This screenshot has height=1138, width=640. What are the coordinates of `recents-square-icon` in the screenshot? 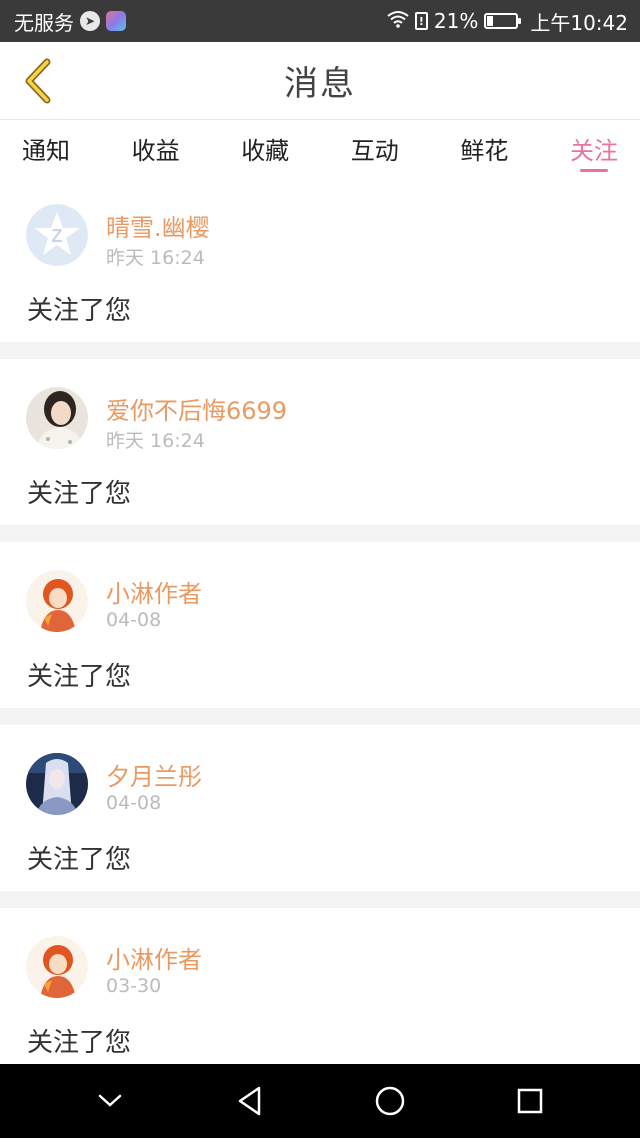 It's located at (530, 1101).